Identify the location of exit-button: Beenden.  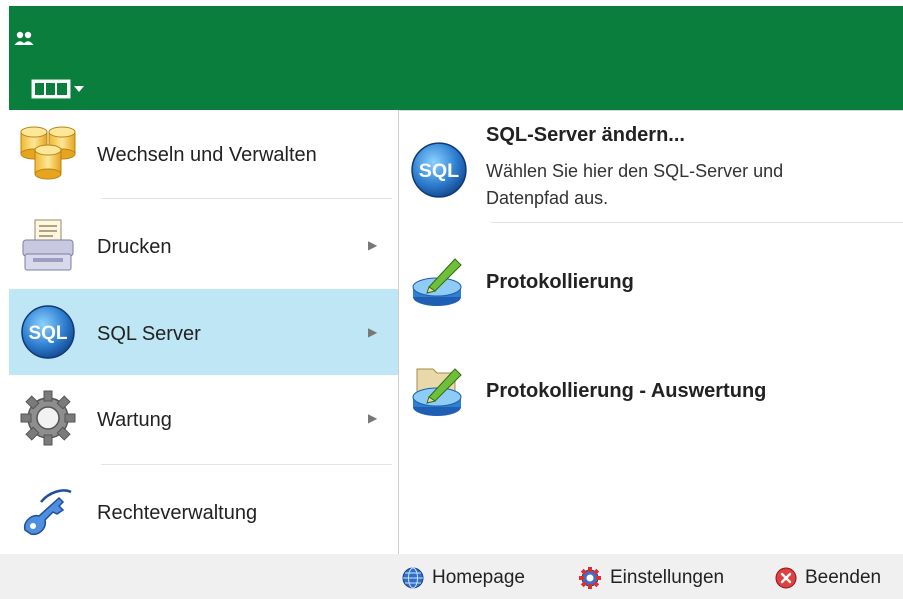
(828, 578).